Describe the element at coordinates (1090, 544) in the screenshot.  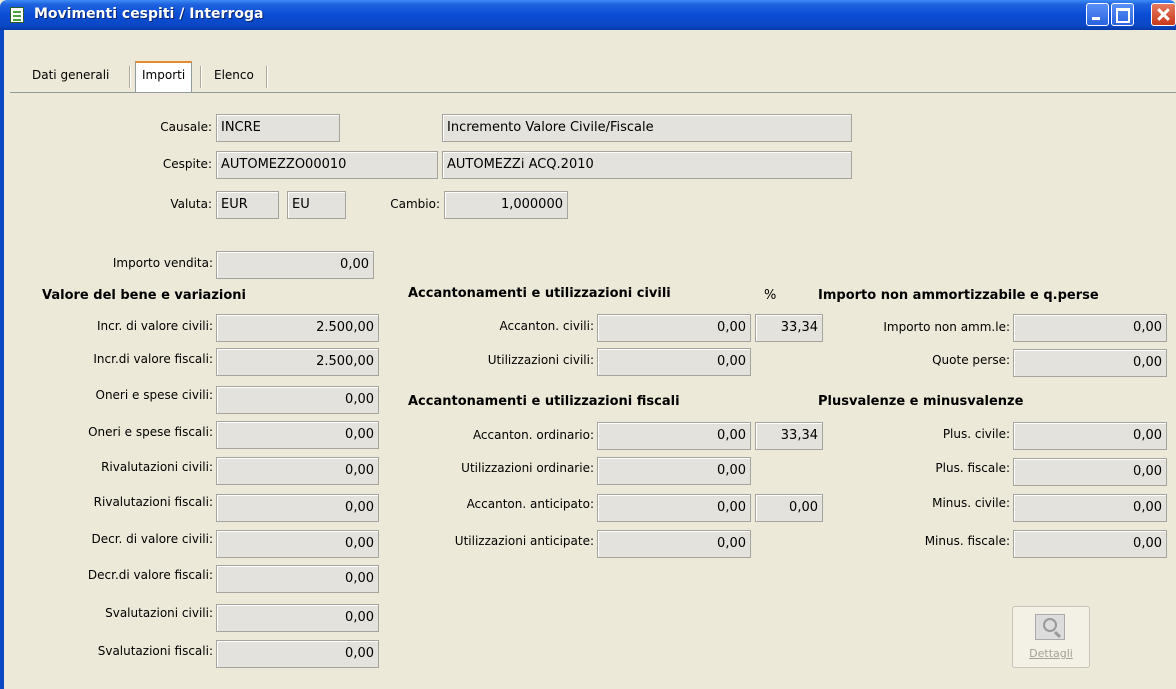
I see `minus-fiscale-field: 0,00` at that location.